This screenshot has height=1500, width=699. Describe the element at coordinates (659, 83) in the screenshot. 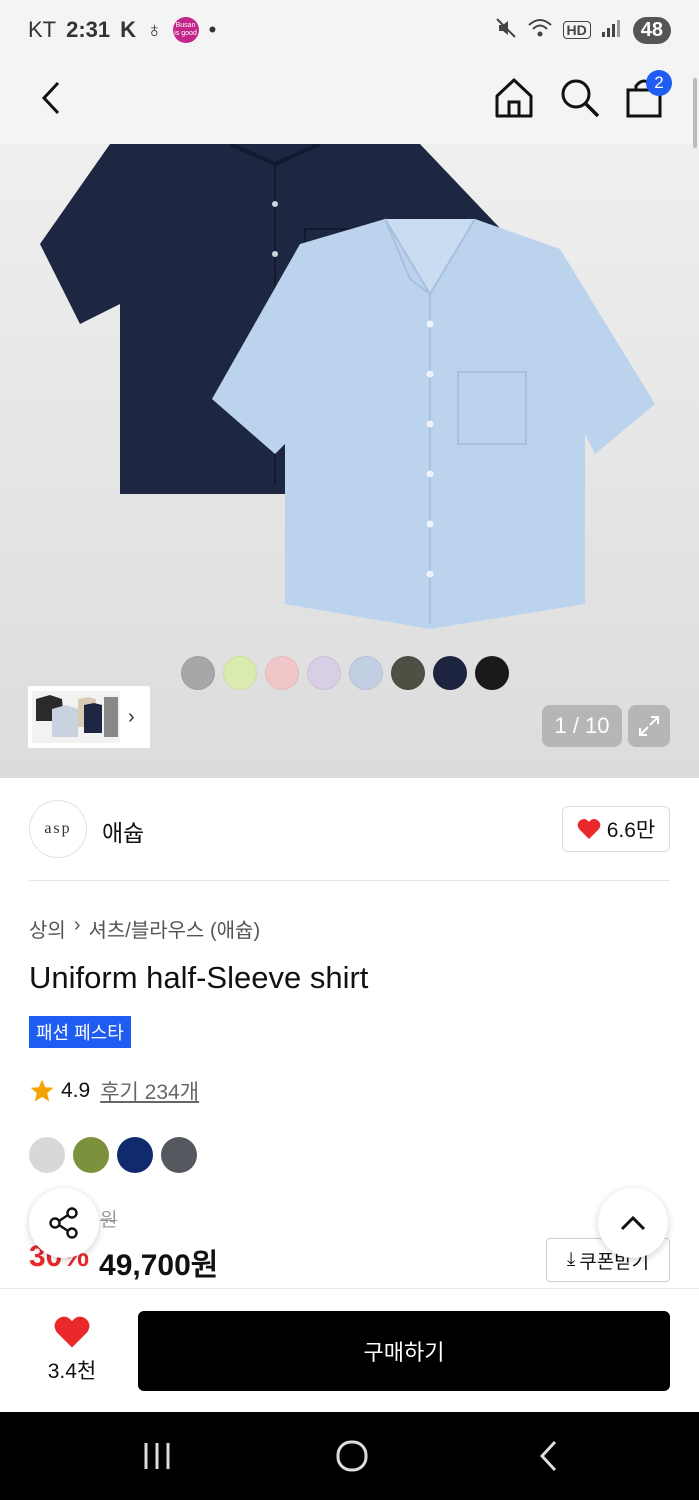

I see `cart-count-badge: 2` at that location.